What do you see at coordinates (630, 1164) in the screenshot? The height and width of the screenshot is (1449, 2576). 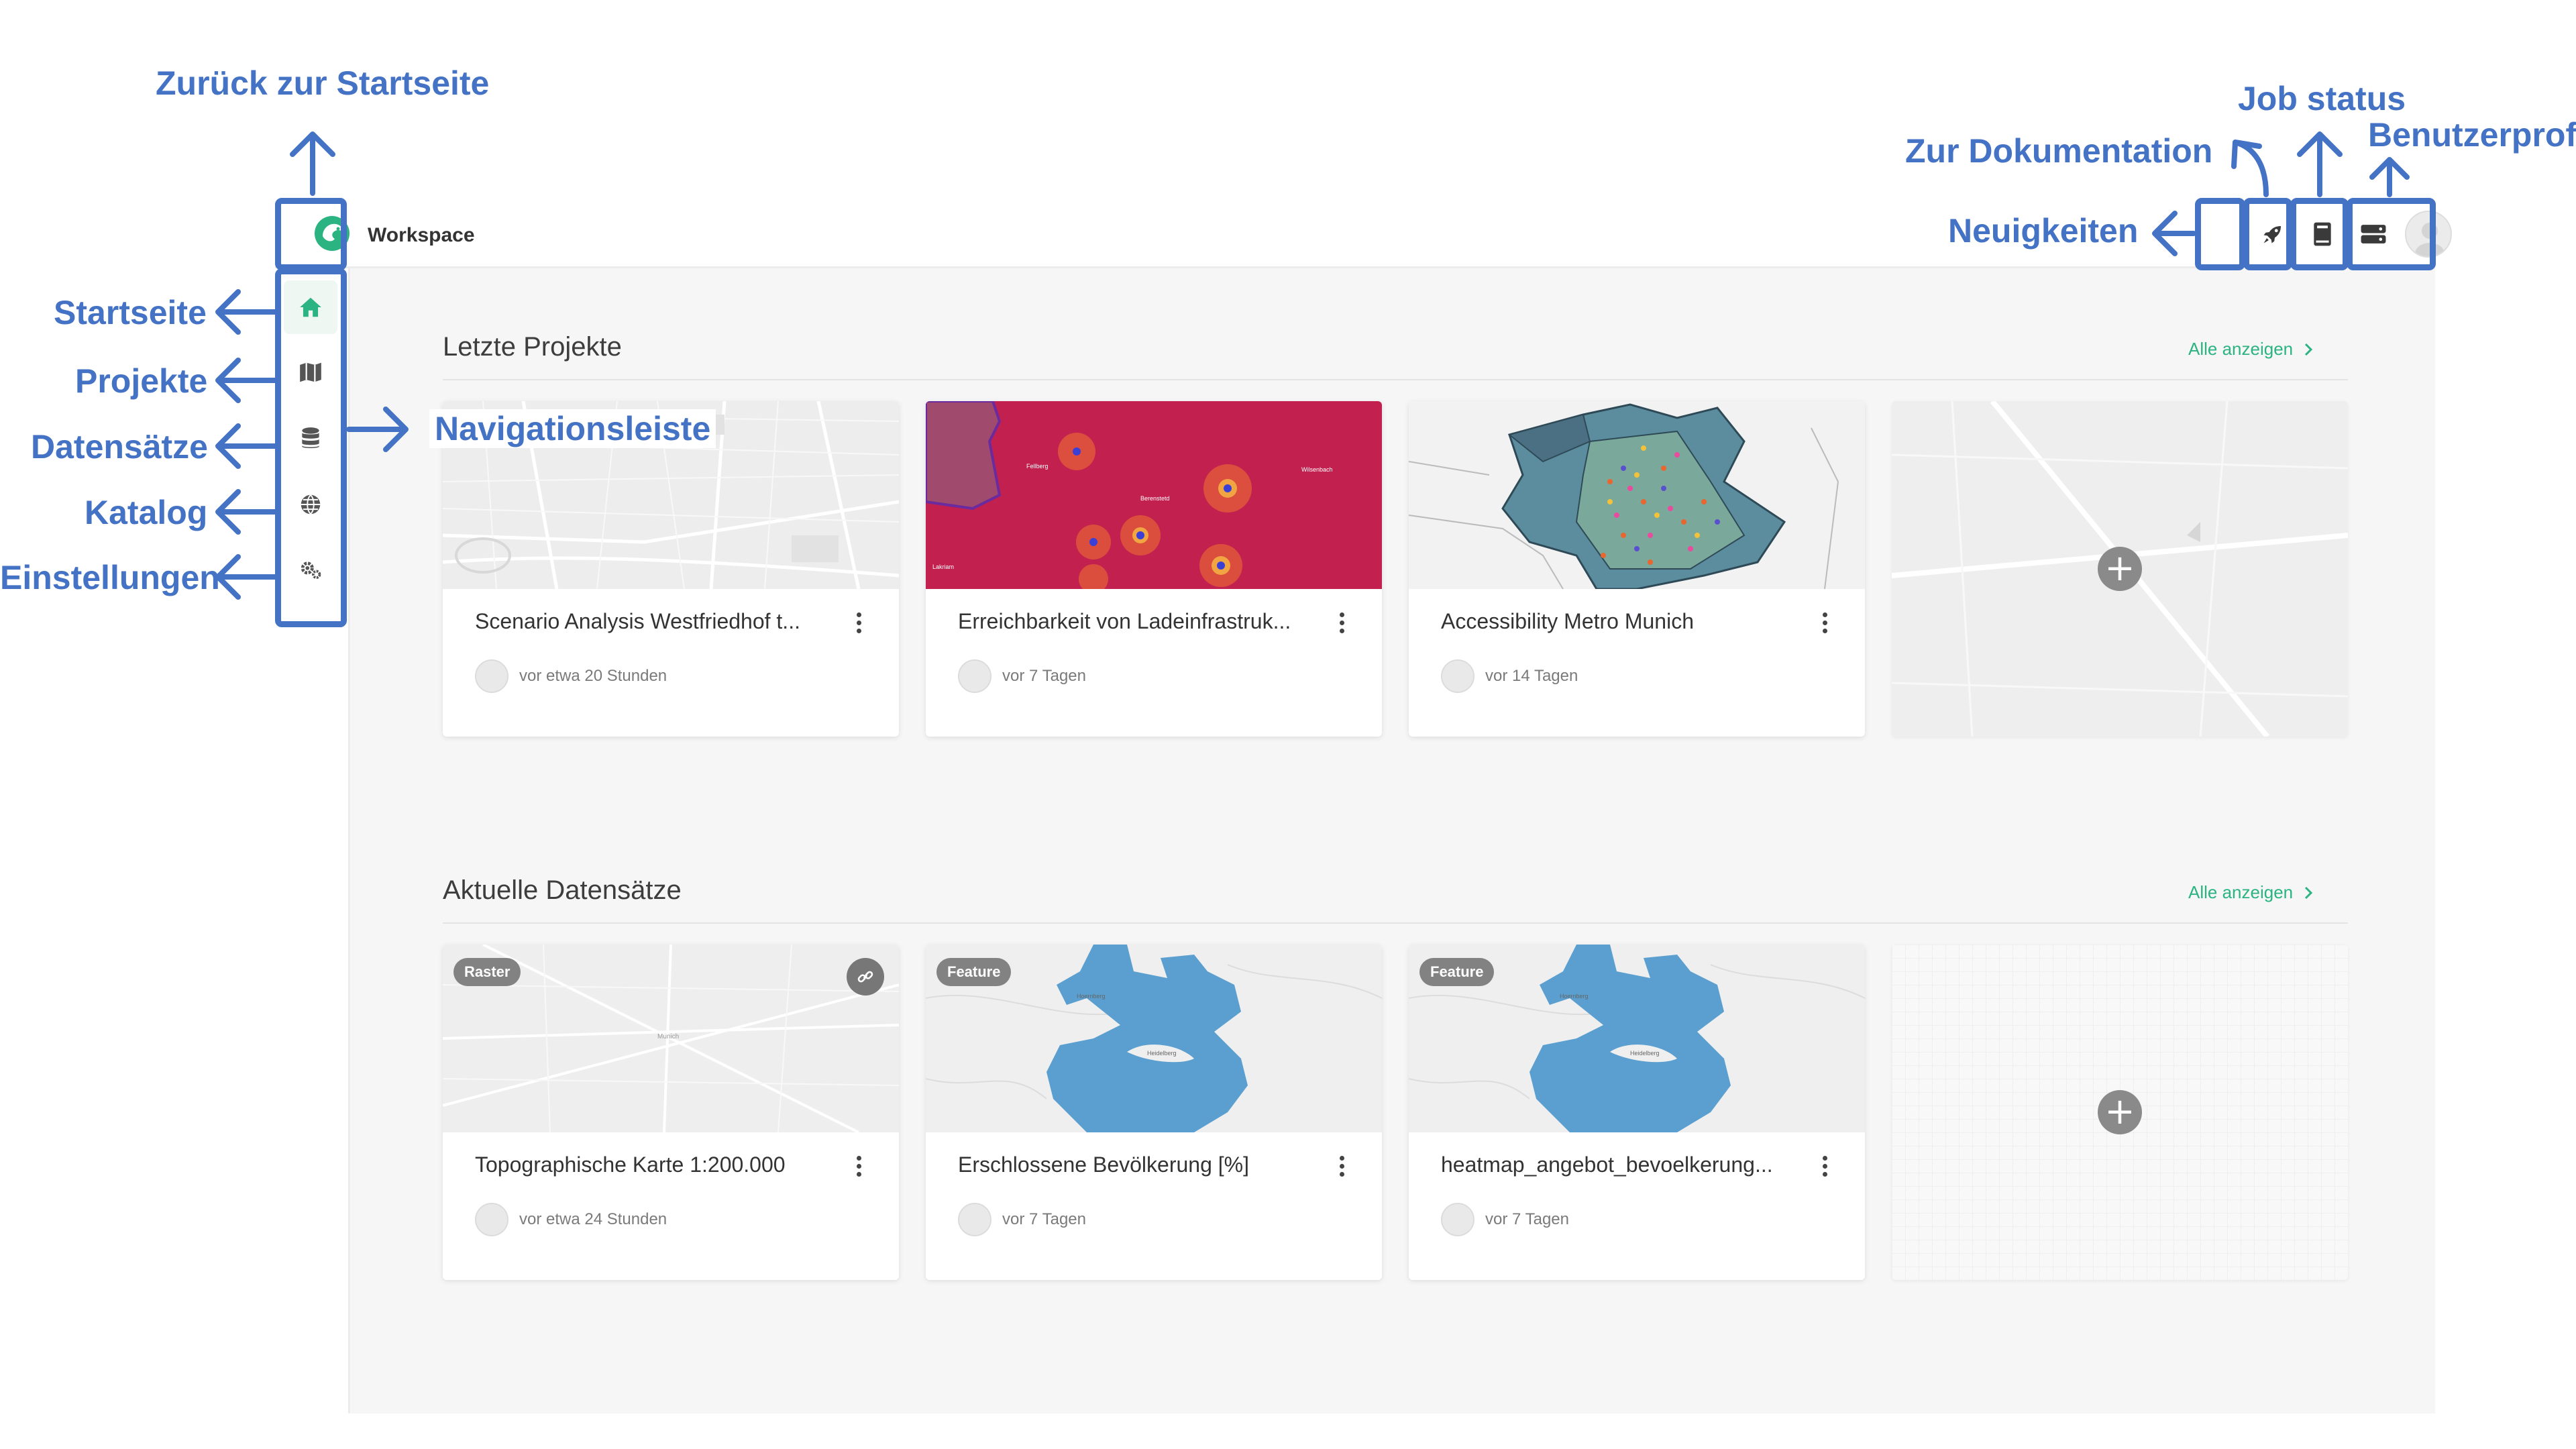 I see `dataset-title: Topographische Karte 1:200.000` at bounding box center [630, 1164].